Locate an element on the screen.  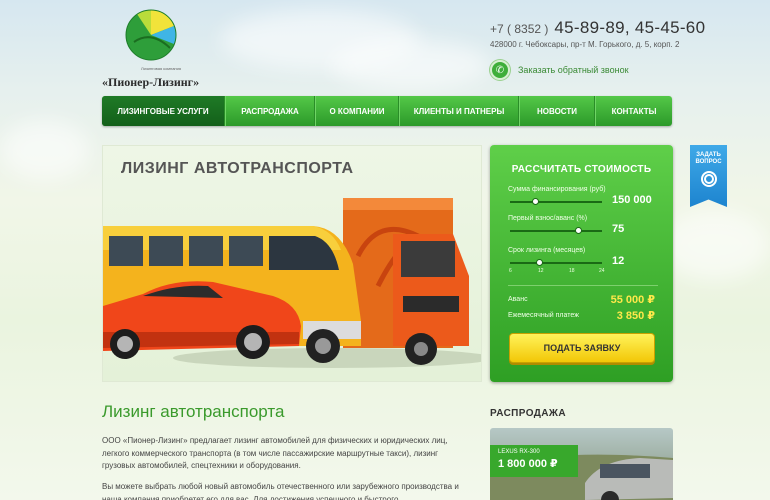
nav-item-leasing-services: ЛИЗИНГОВЫЕ УСЛУГИ is located at coordinates (163, 111).